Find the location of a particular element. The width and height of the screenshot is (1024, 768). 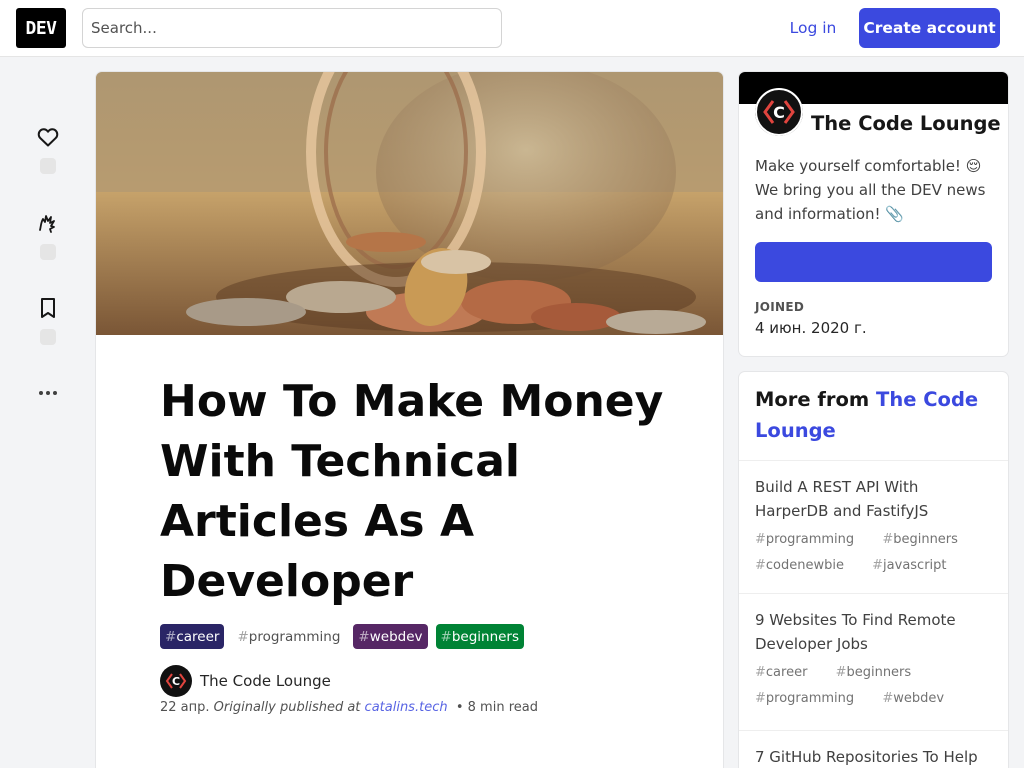

tag-beginners: # beginners is located at coordinates (480, 636).